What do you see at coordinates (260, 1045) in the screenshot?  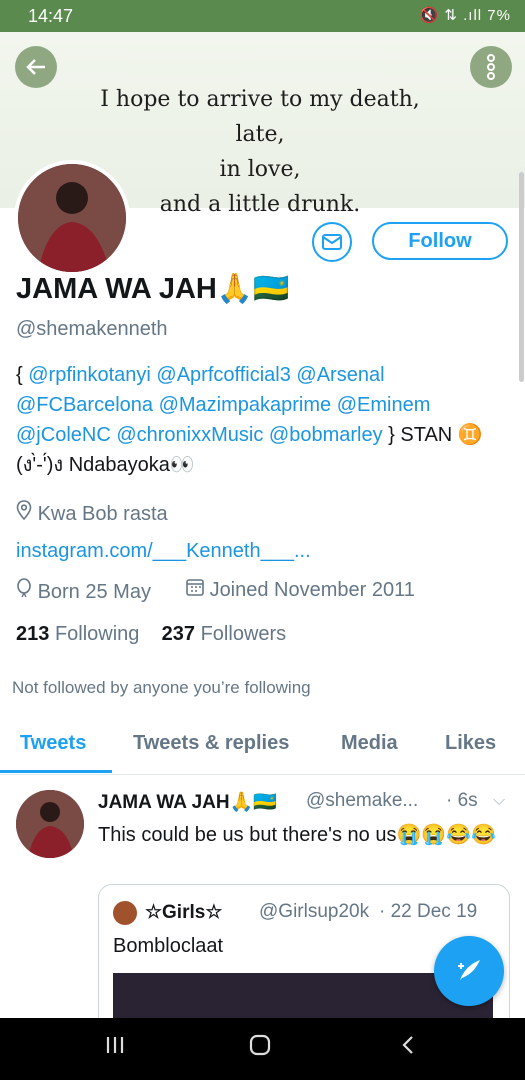 I see `home-icon` at bounding box center [260, 1045].